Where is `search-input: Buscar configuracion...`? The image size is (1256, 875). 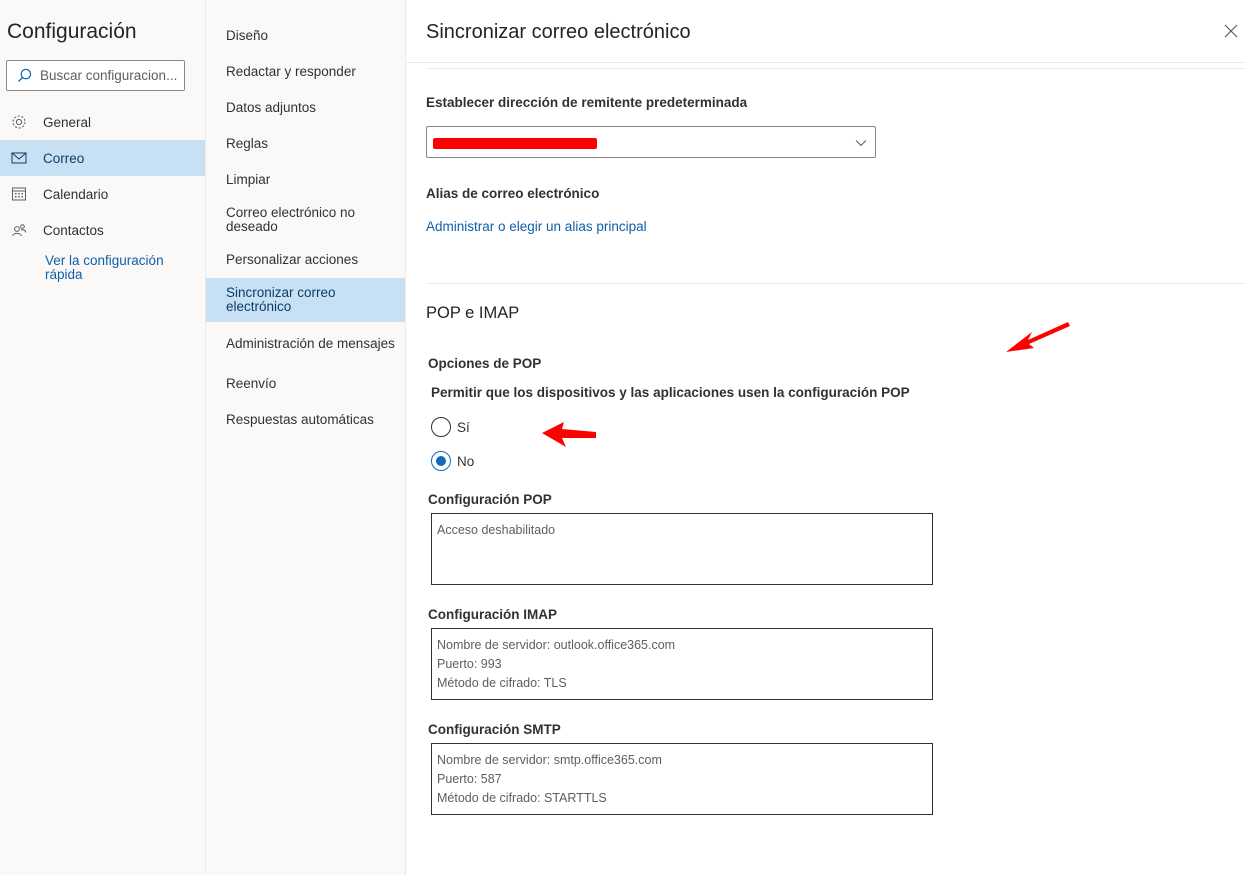
search-input: Buscar configuracion... is located at coordinates (95, 75).